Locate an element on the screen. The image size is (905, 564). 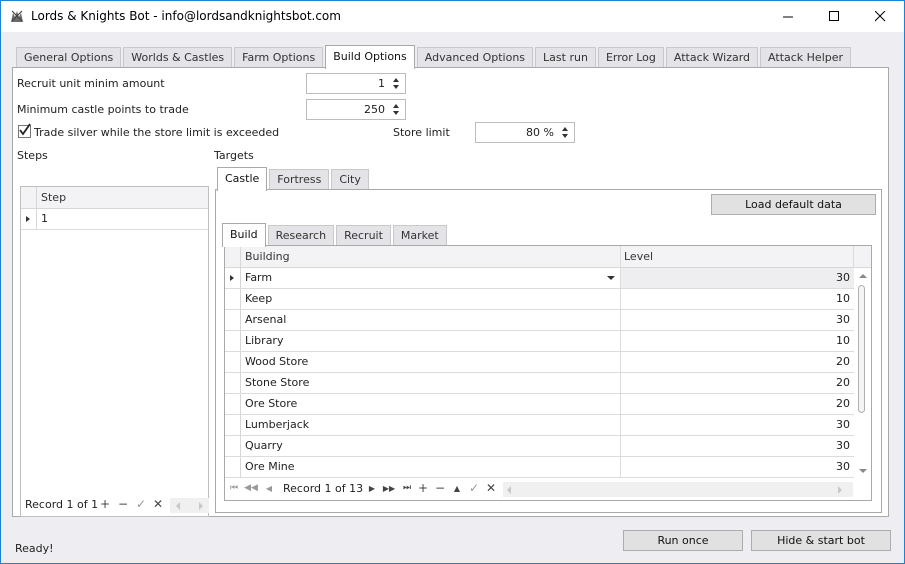
tab-worlds-castles: Worlds & Castles is located at coordinates (178, 57).